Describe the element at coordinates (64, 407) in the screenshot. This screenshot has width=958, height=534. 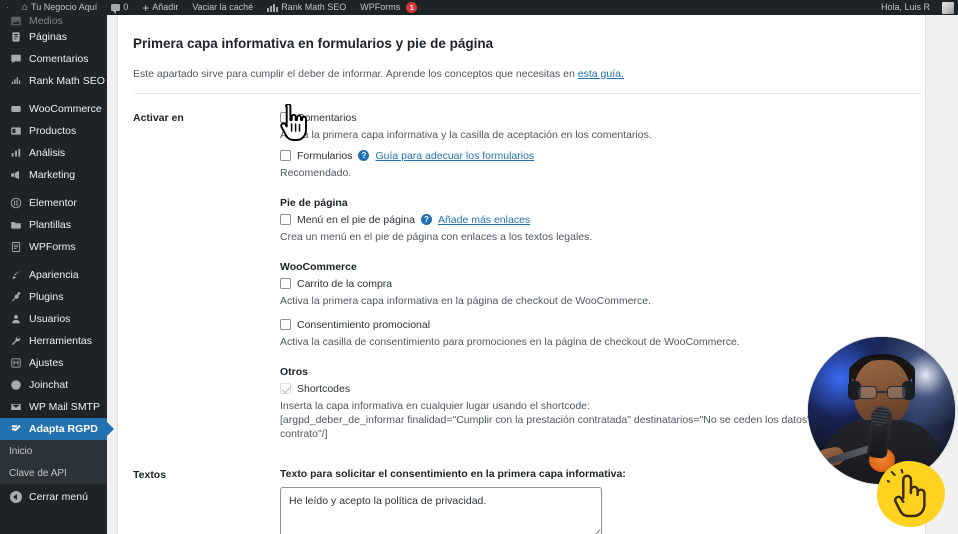
I see `sidebar-item-label: WP Mail SMTP` at that location.